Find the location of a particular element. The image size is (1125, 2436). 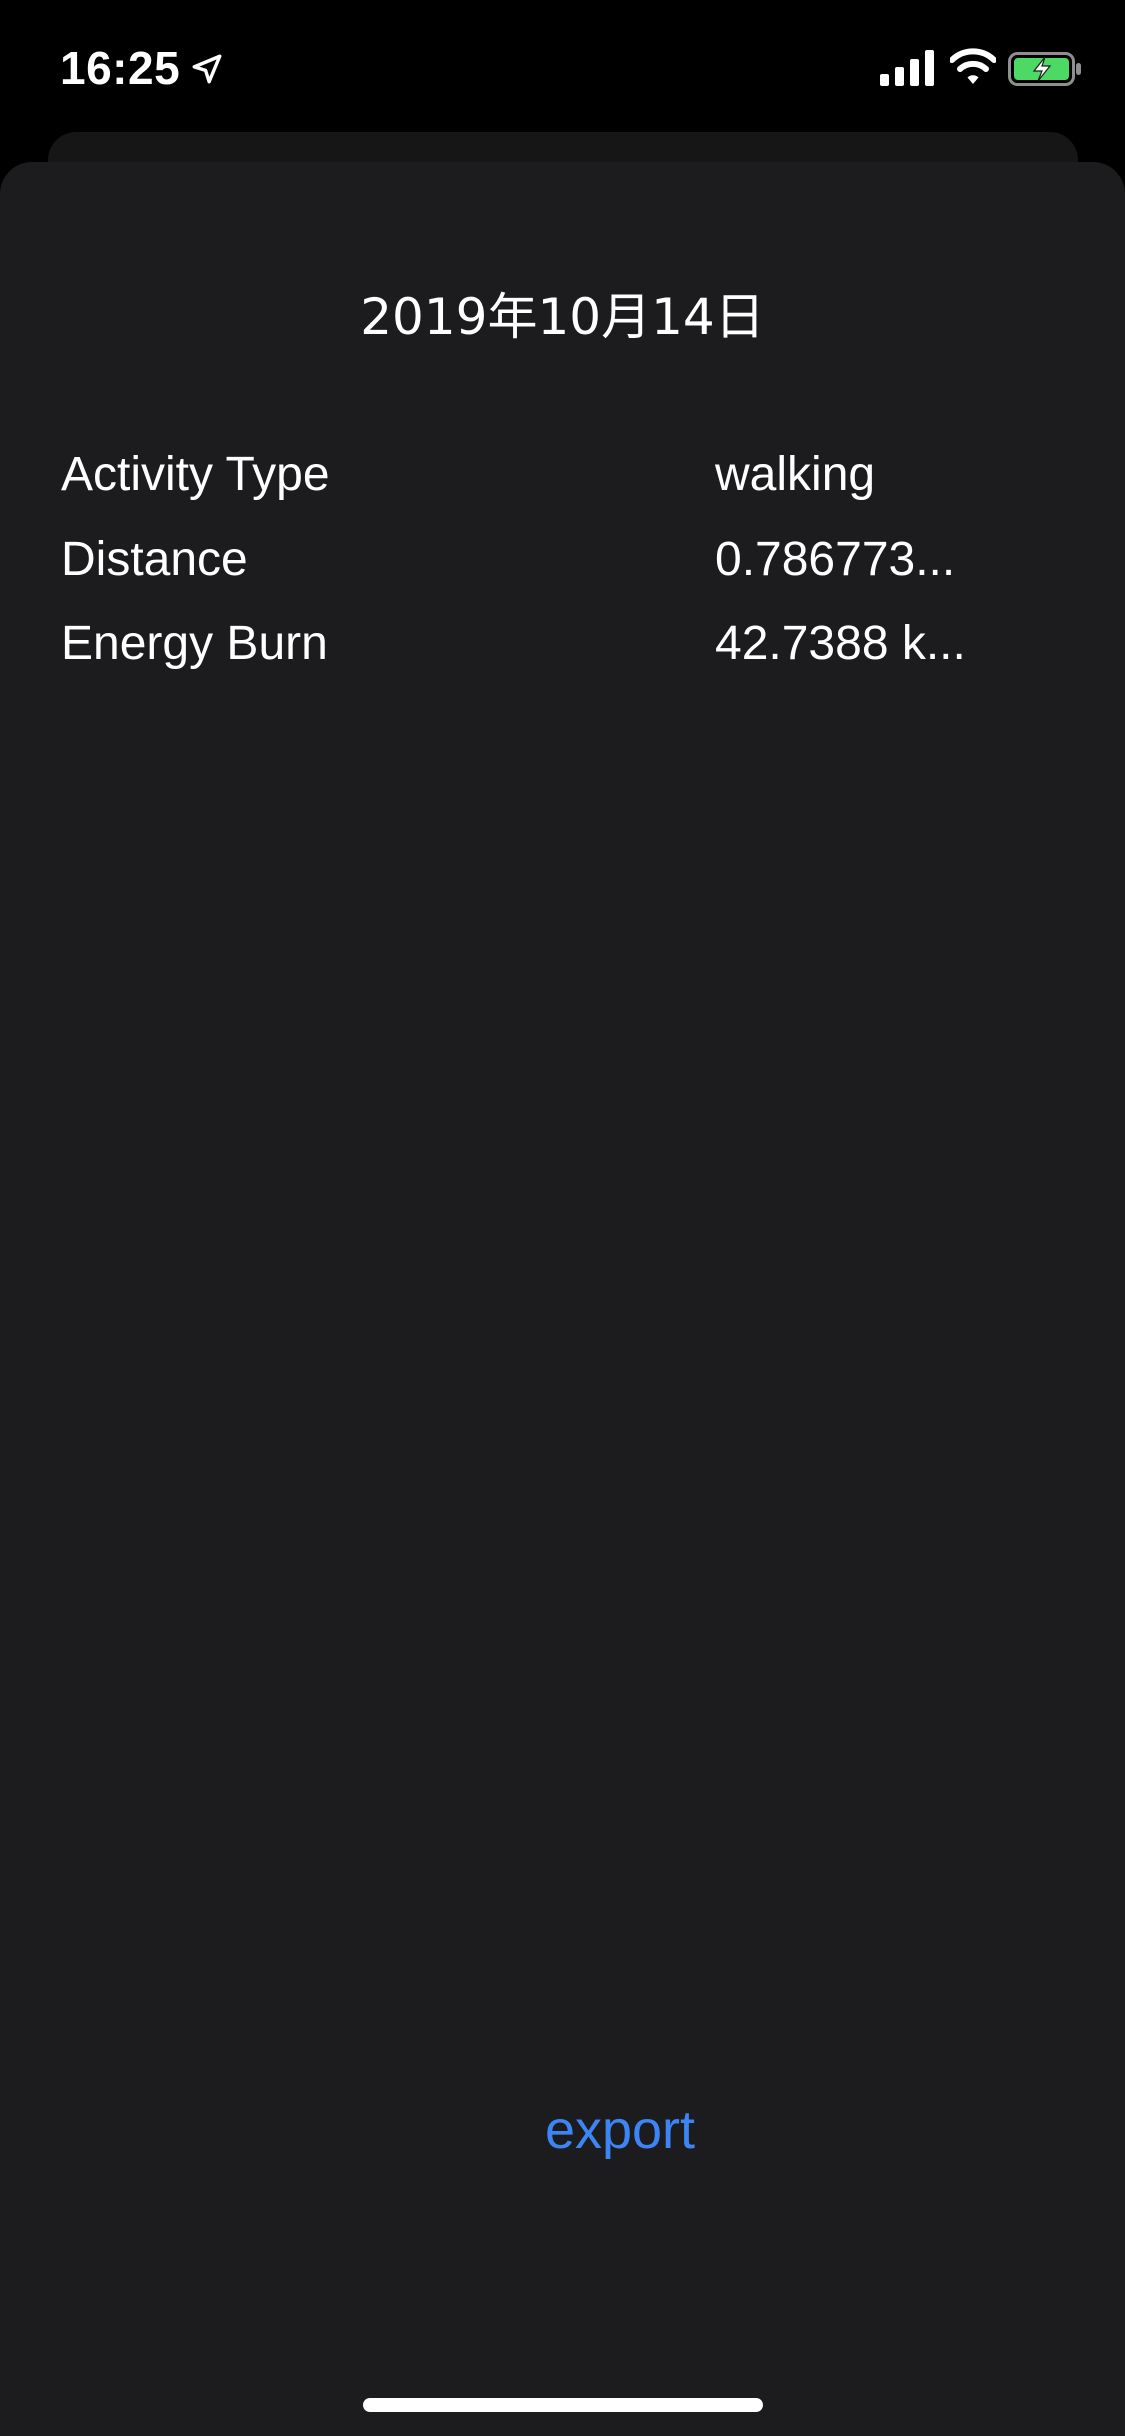

cellular-signal-icon is located at coordinates (907, 68).